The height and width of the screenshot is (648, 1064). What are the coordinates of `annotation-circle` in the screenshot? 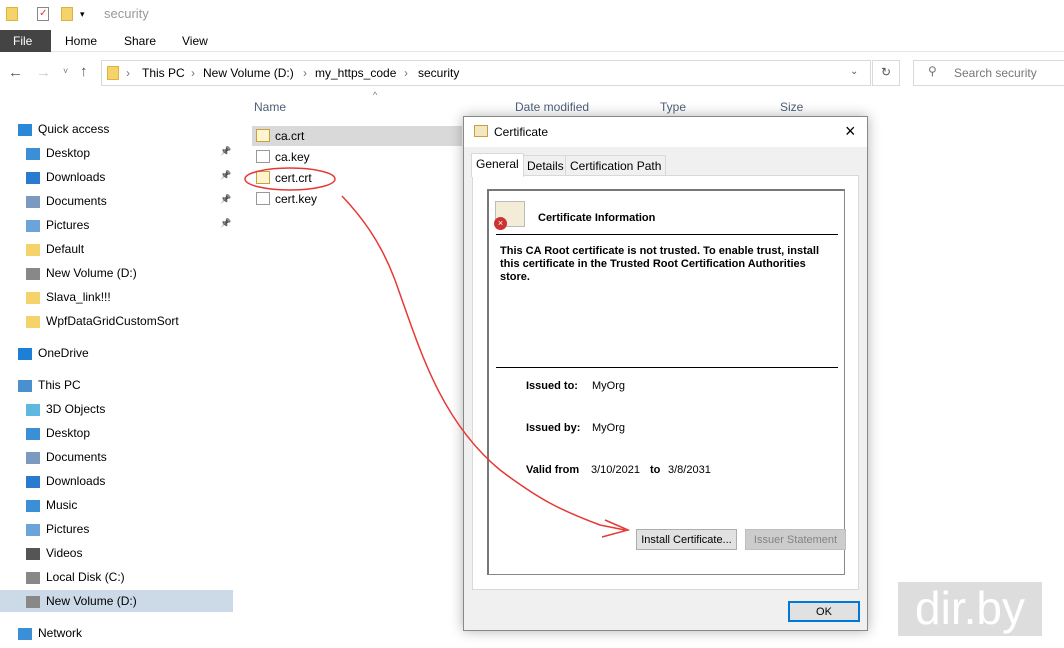 It's located at (290, 179).